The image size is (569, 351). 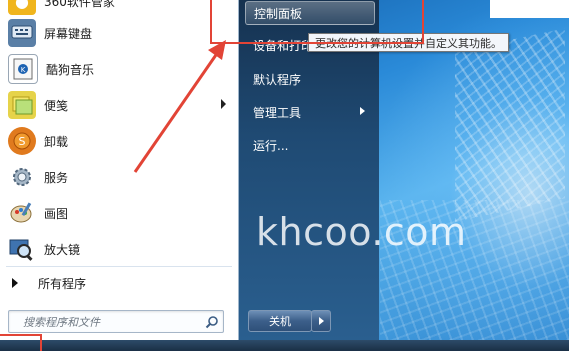 I want to click on program-item-paint: 画图, so click(x=118, y=213).